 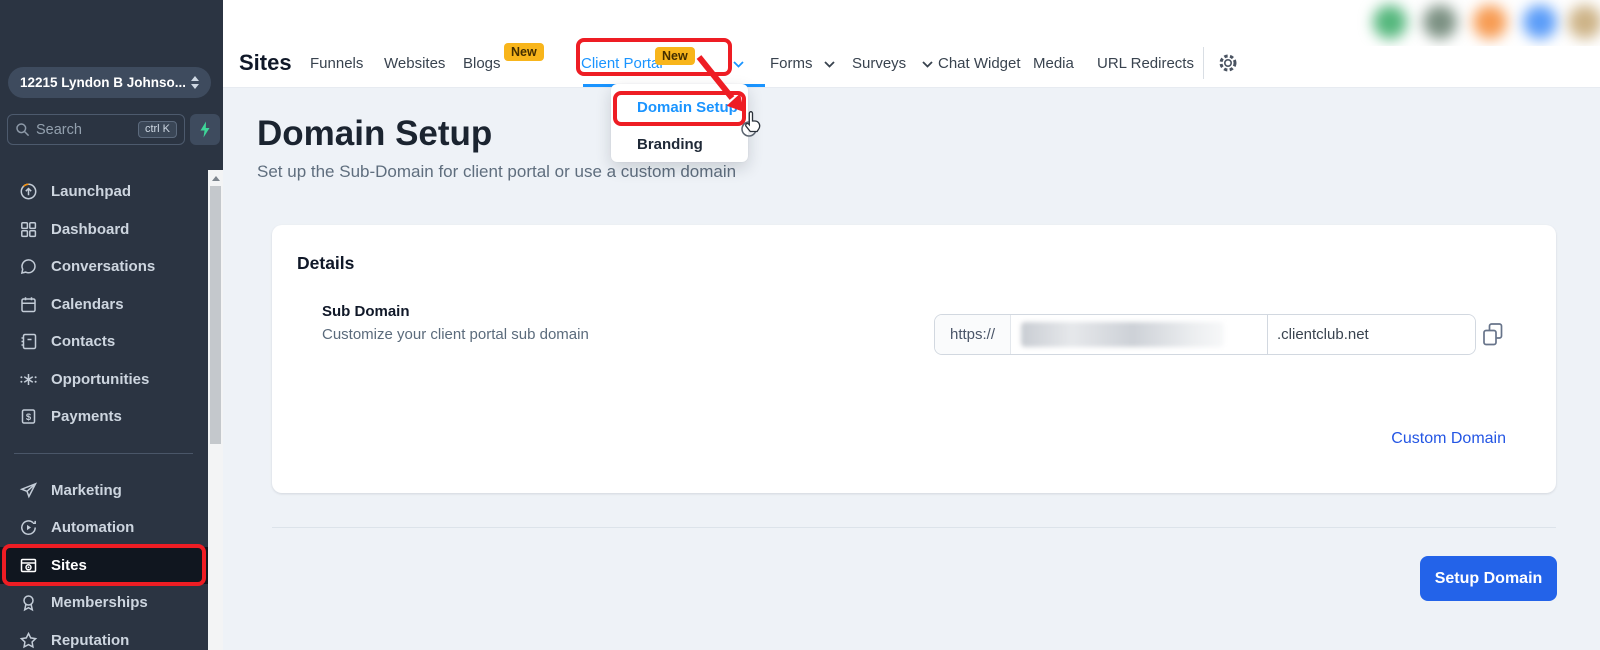 I want to click on sidebar-item-label: Launchpad, so click(x=91, y=192).